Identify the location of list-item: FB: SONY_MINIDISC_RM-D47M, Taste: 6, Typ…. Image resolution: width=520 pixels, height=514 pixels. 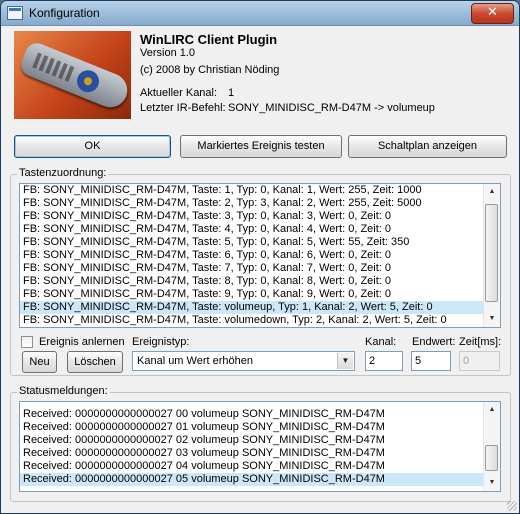
(260, 255).